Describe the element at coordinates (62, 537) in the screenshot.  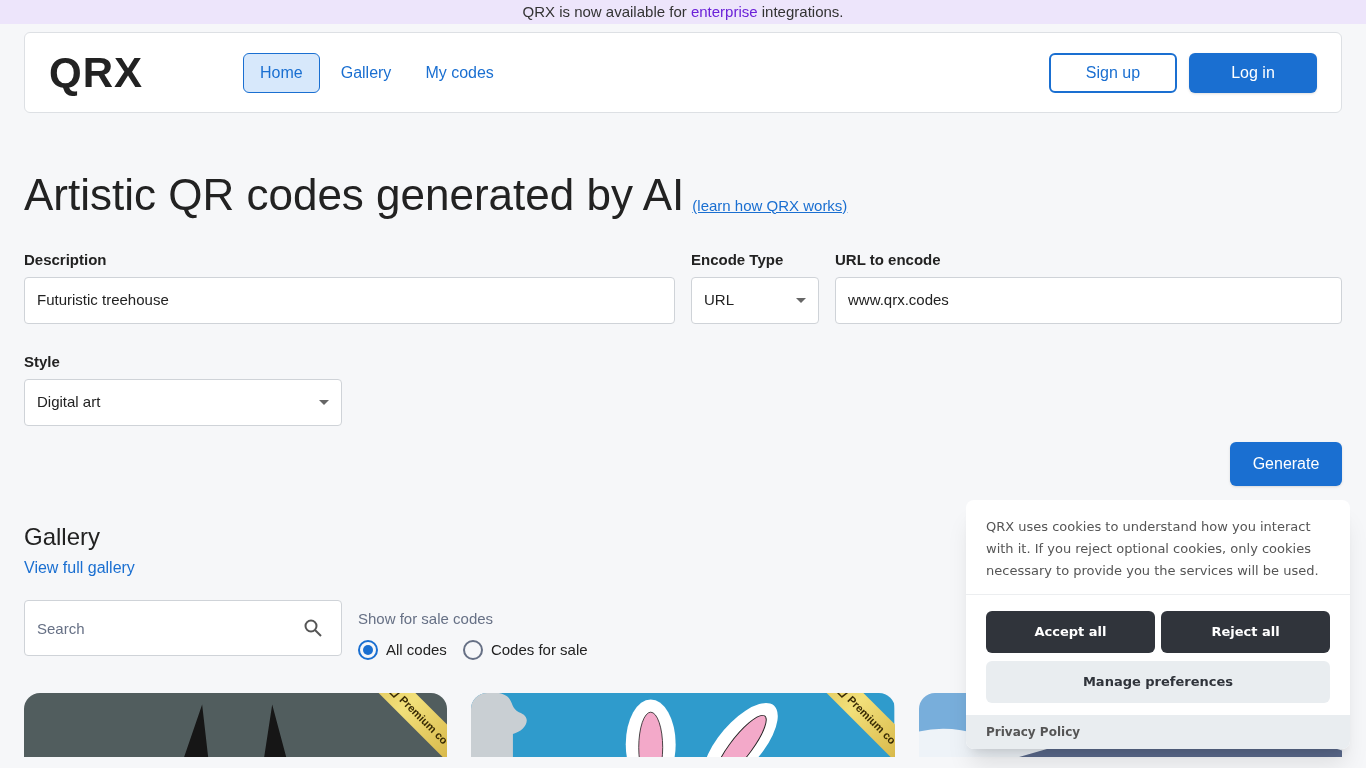
I see `section-title: Gallery` at that location.